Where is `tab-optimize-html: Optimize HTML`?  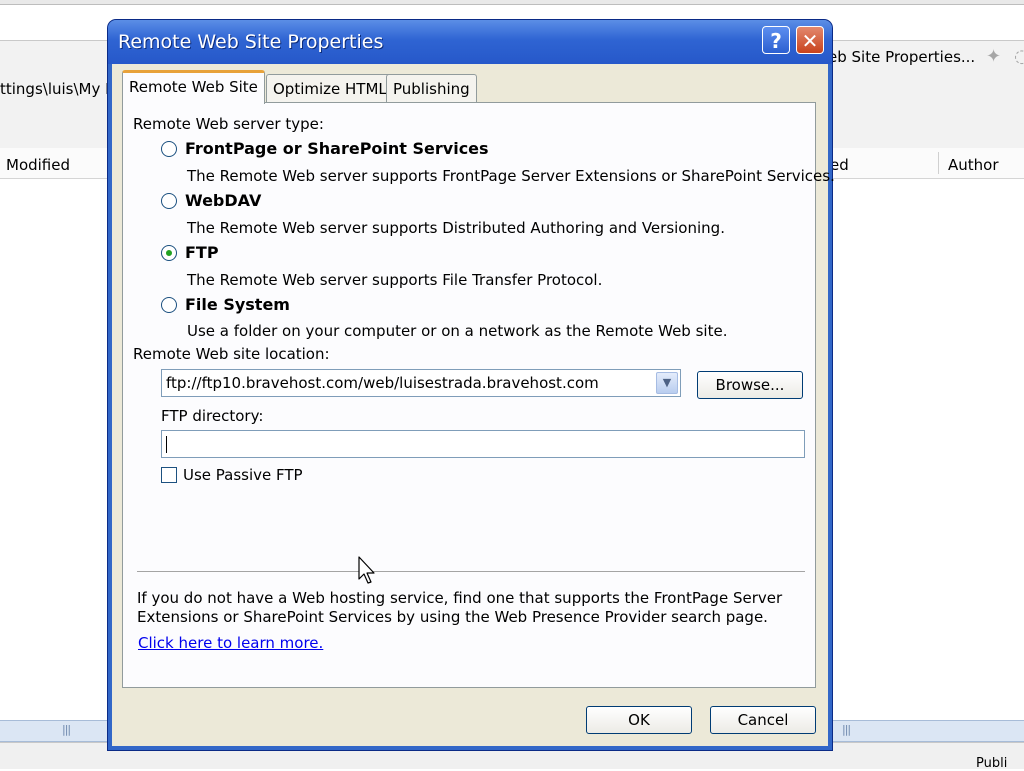 tab-optimize-html: Optimize HTML is located at coordinates (330, 88).